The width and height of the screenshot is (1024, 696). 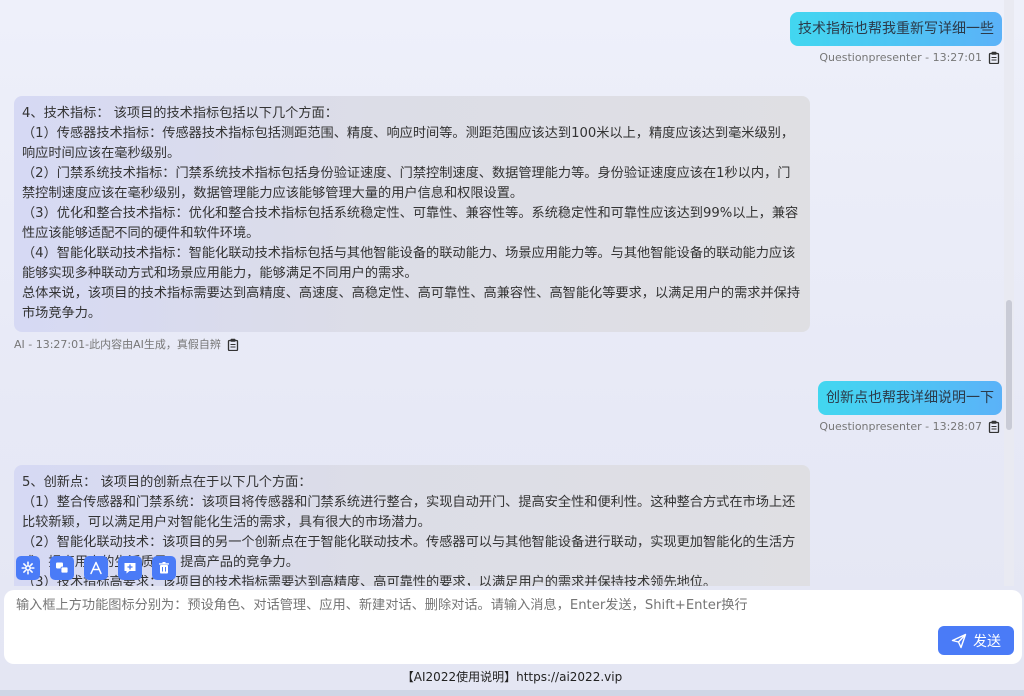 What do you see at coordinates (167, 482) in the screenshot?
I see `ai-message-line: 5、创新点： 该项目的创新点在于以下几个方面：` at bounding box center [167, 482].